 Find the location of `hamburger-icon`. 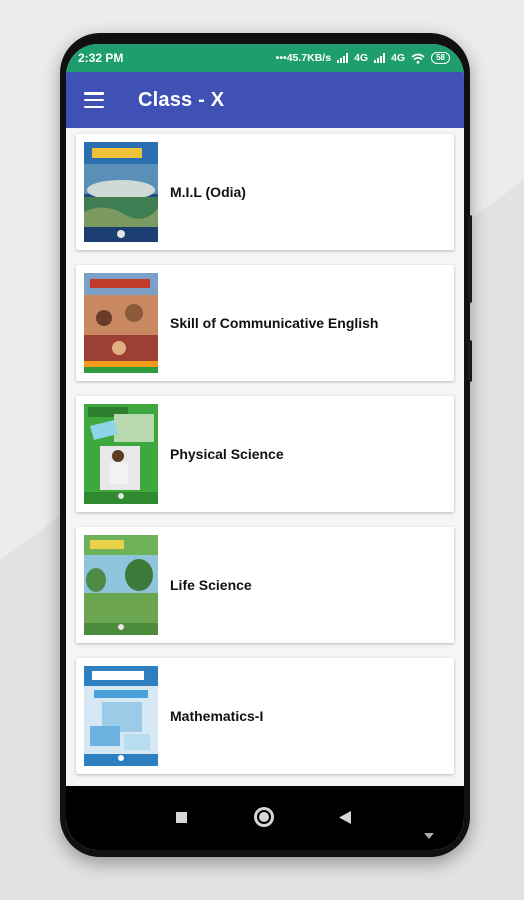

hamburger-icon is located at coordinates (94, 100).